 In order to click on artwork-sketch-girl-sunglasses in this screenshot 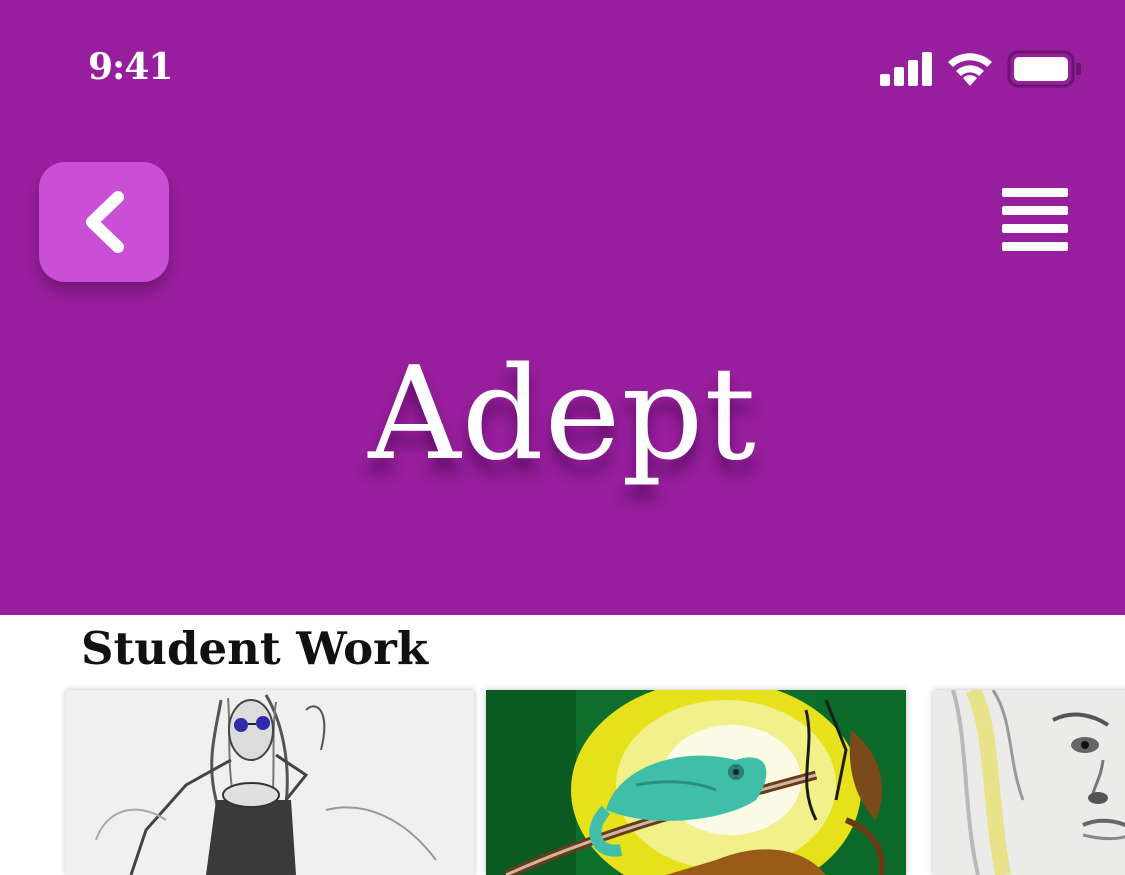, I will do `click(270, 782)`.